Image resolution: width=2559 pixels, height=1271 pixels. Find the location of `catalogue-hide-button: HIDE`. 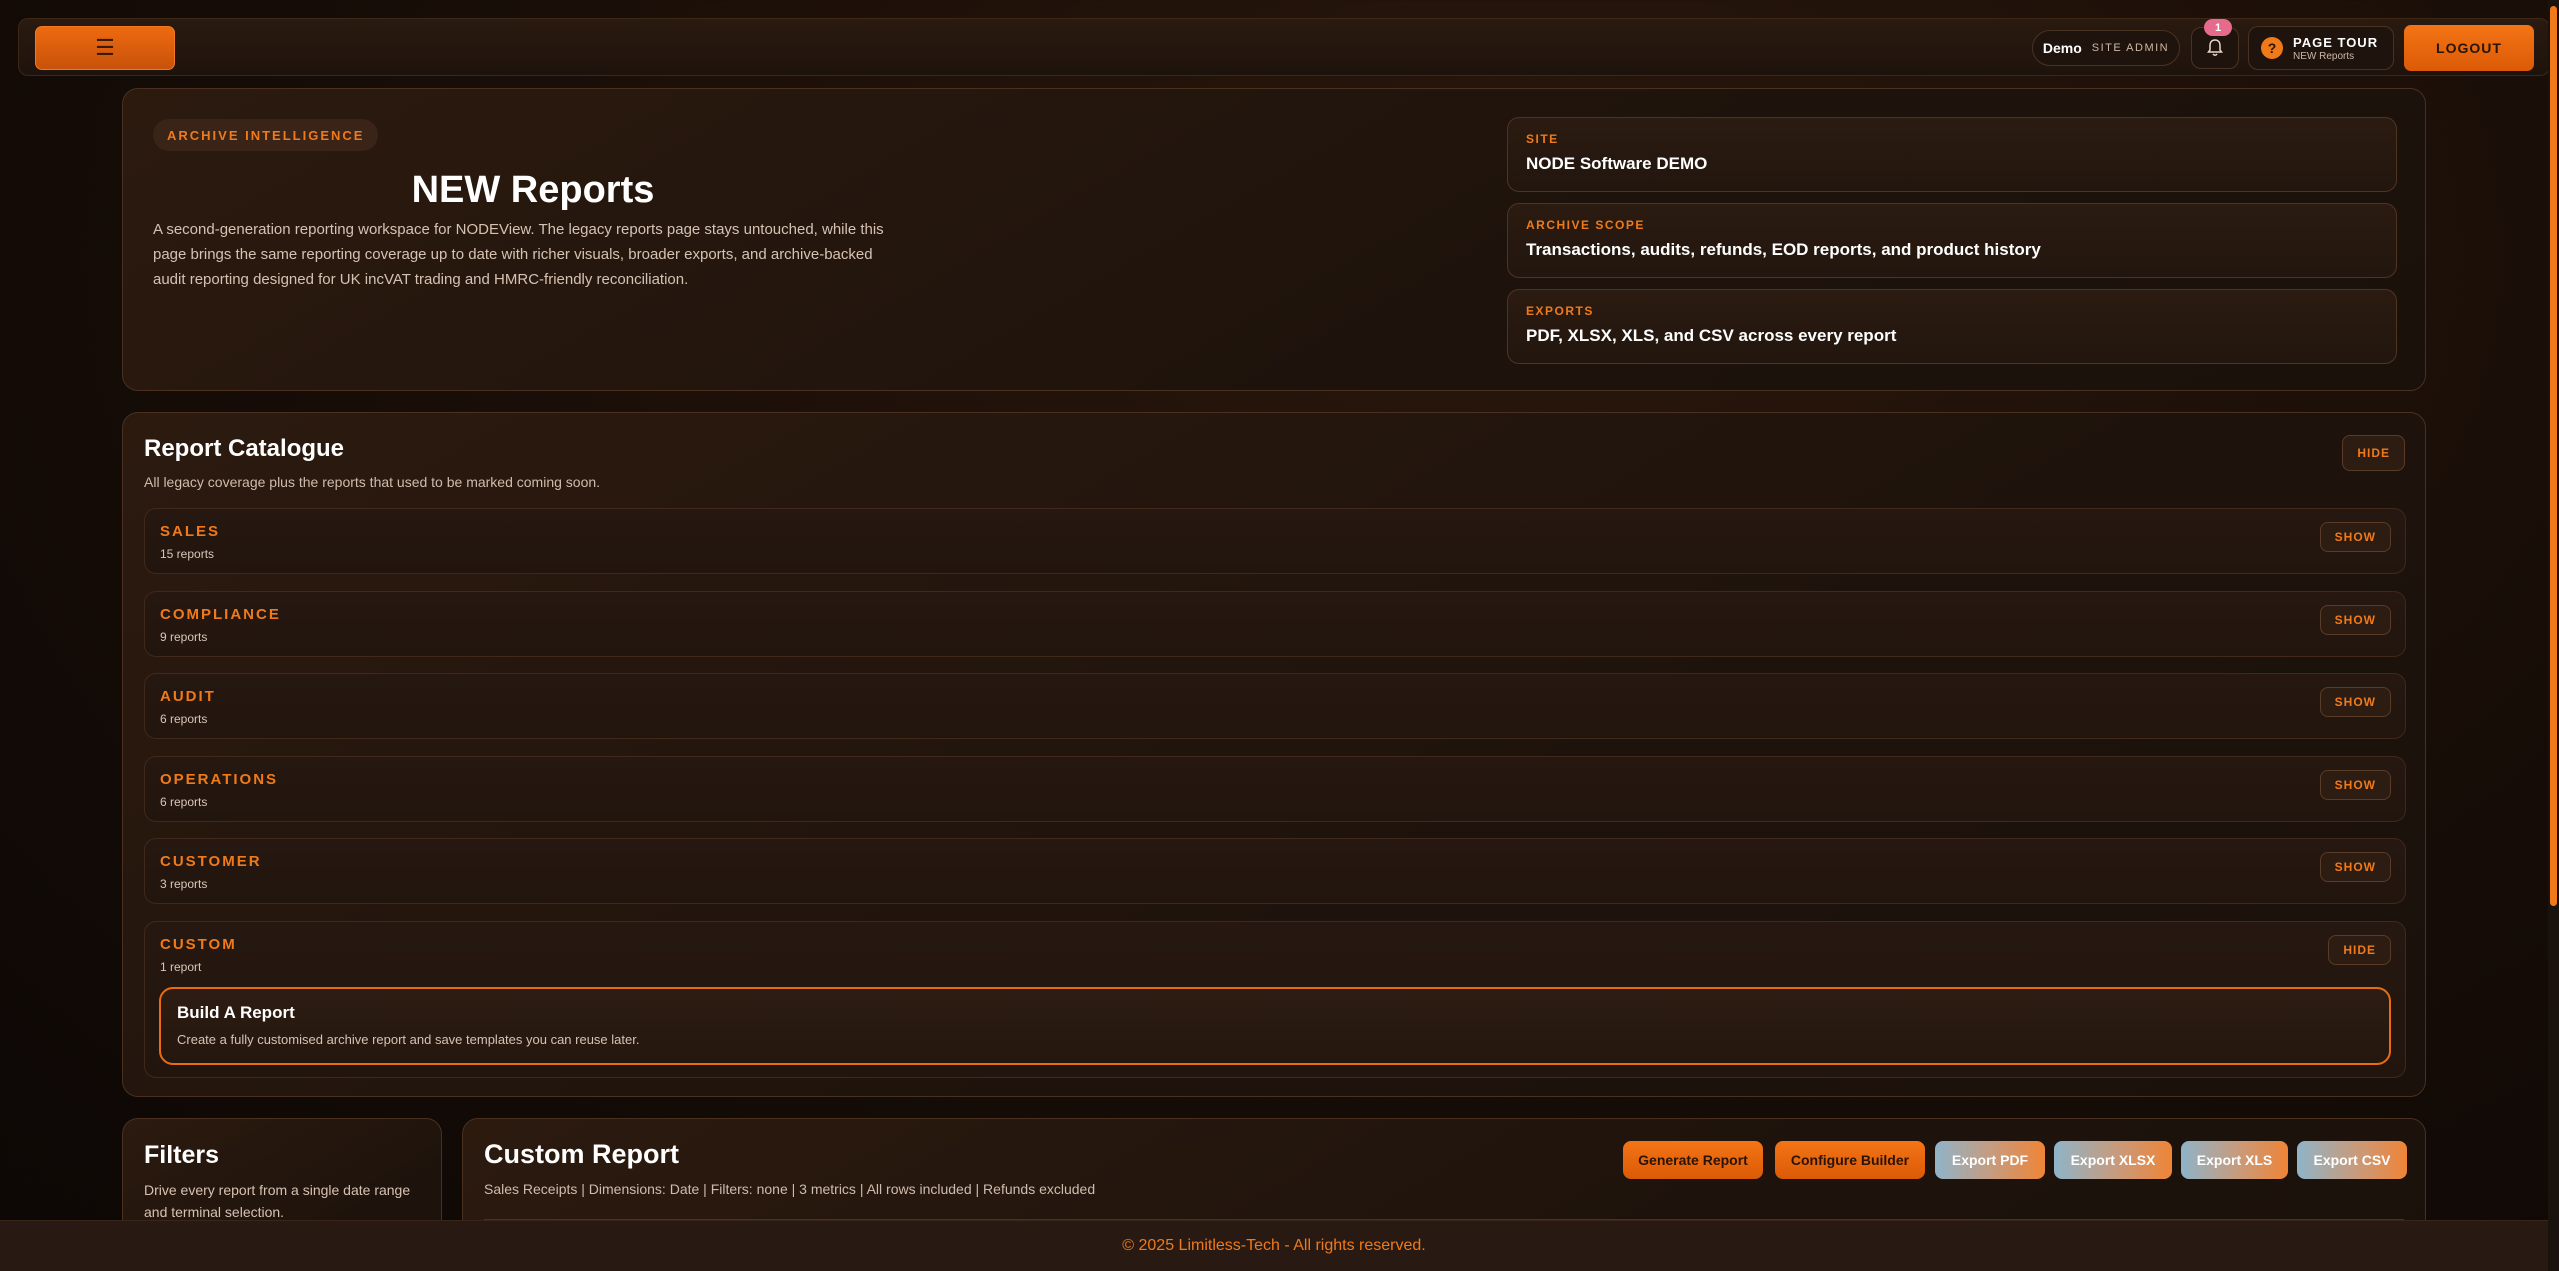

catalogue-hide-button: HIDE is located at coordinates (2373, 453).